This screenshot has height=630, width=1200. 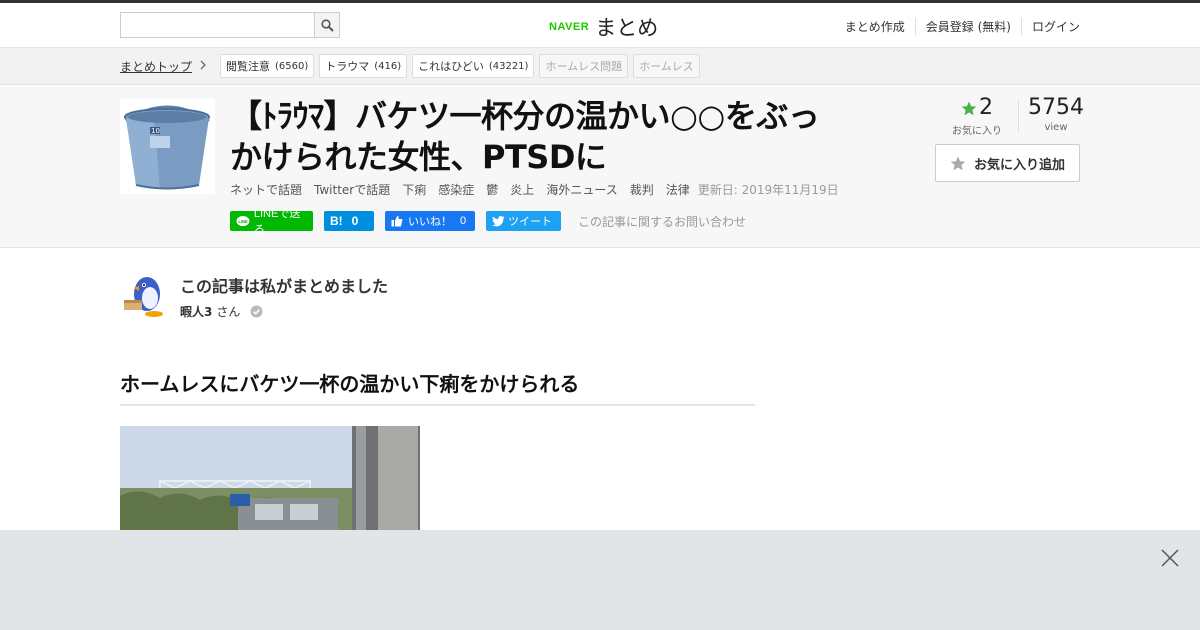 What do you see at coordinates (277, 222) in the screenshot?
I see `line-share-label: LINEで送る` at bounding box center [277, 222].